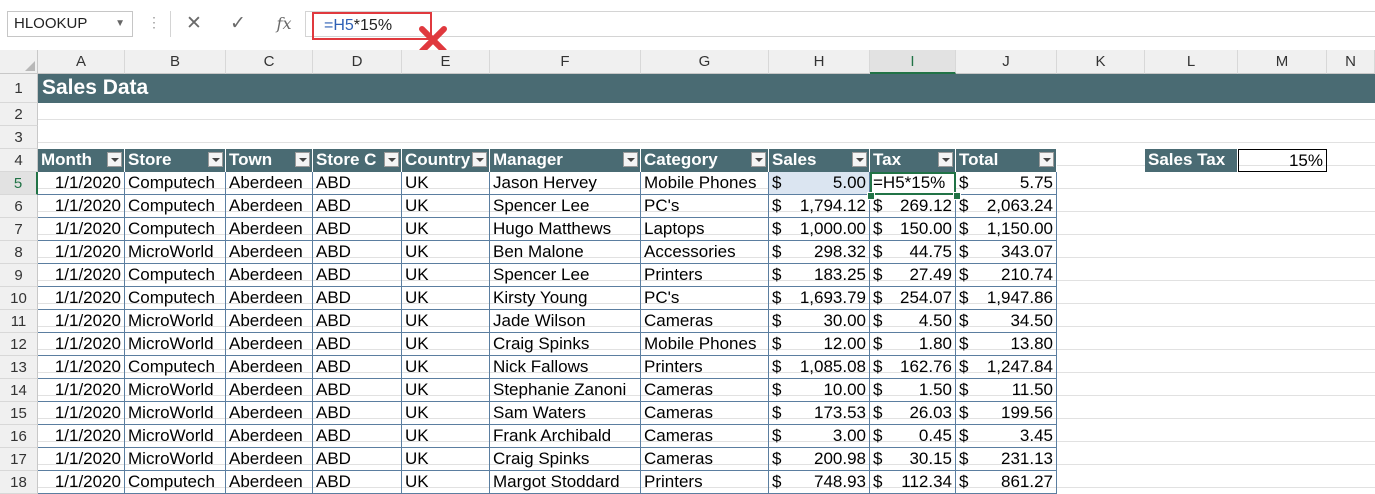  What do you see at coordinates (19, 88) in the screenshot?
I see `row-header-1: 1` at bounding box center [19, 88].